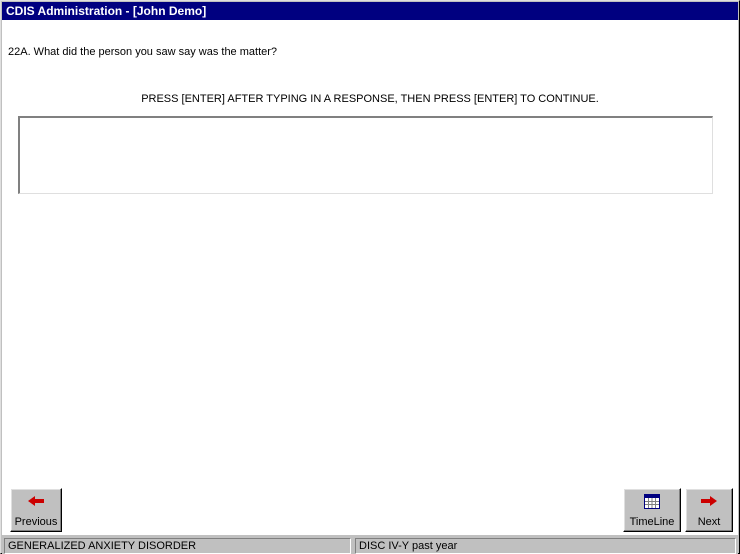  I want to click on timeline-button: TimeLine, so click(652, 510).